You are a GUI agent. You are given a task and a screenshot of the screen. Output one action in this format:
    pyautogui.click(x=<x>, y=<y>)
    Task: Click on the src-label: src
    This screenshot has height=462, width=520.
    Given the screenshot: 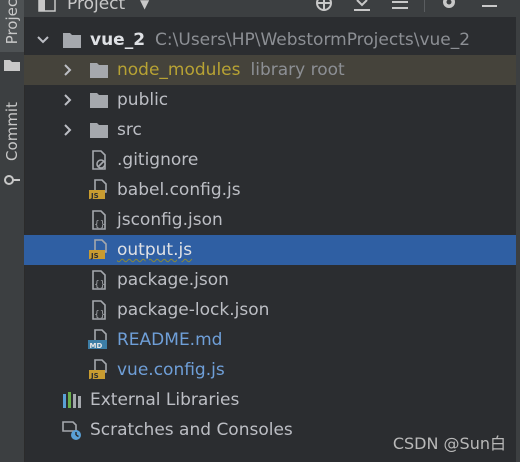 What is the action you would take?
    pyautogui.click(x=129, y=130)
    